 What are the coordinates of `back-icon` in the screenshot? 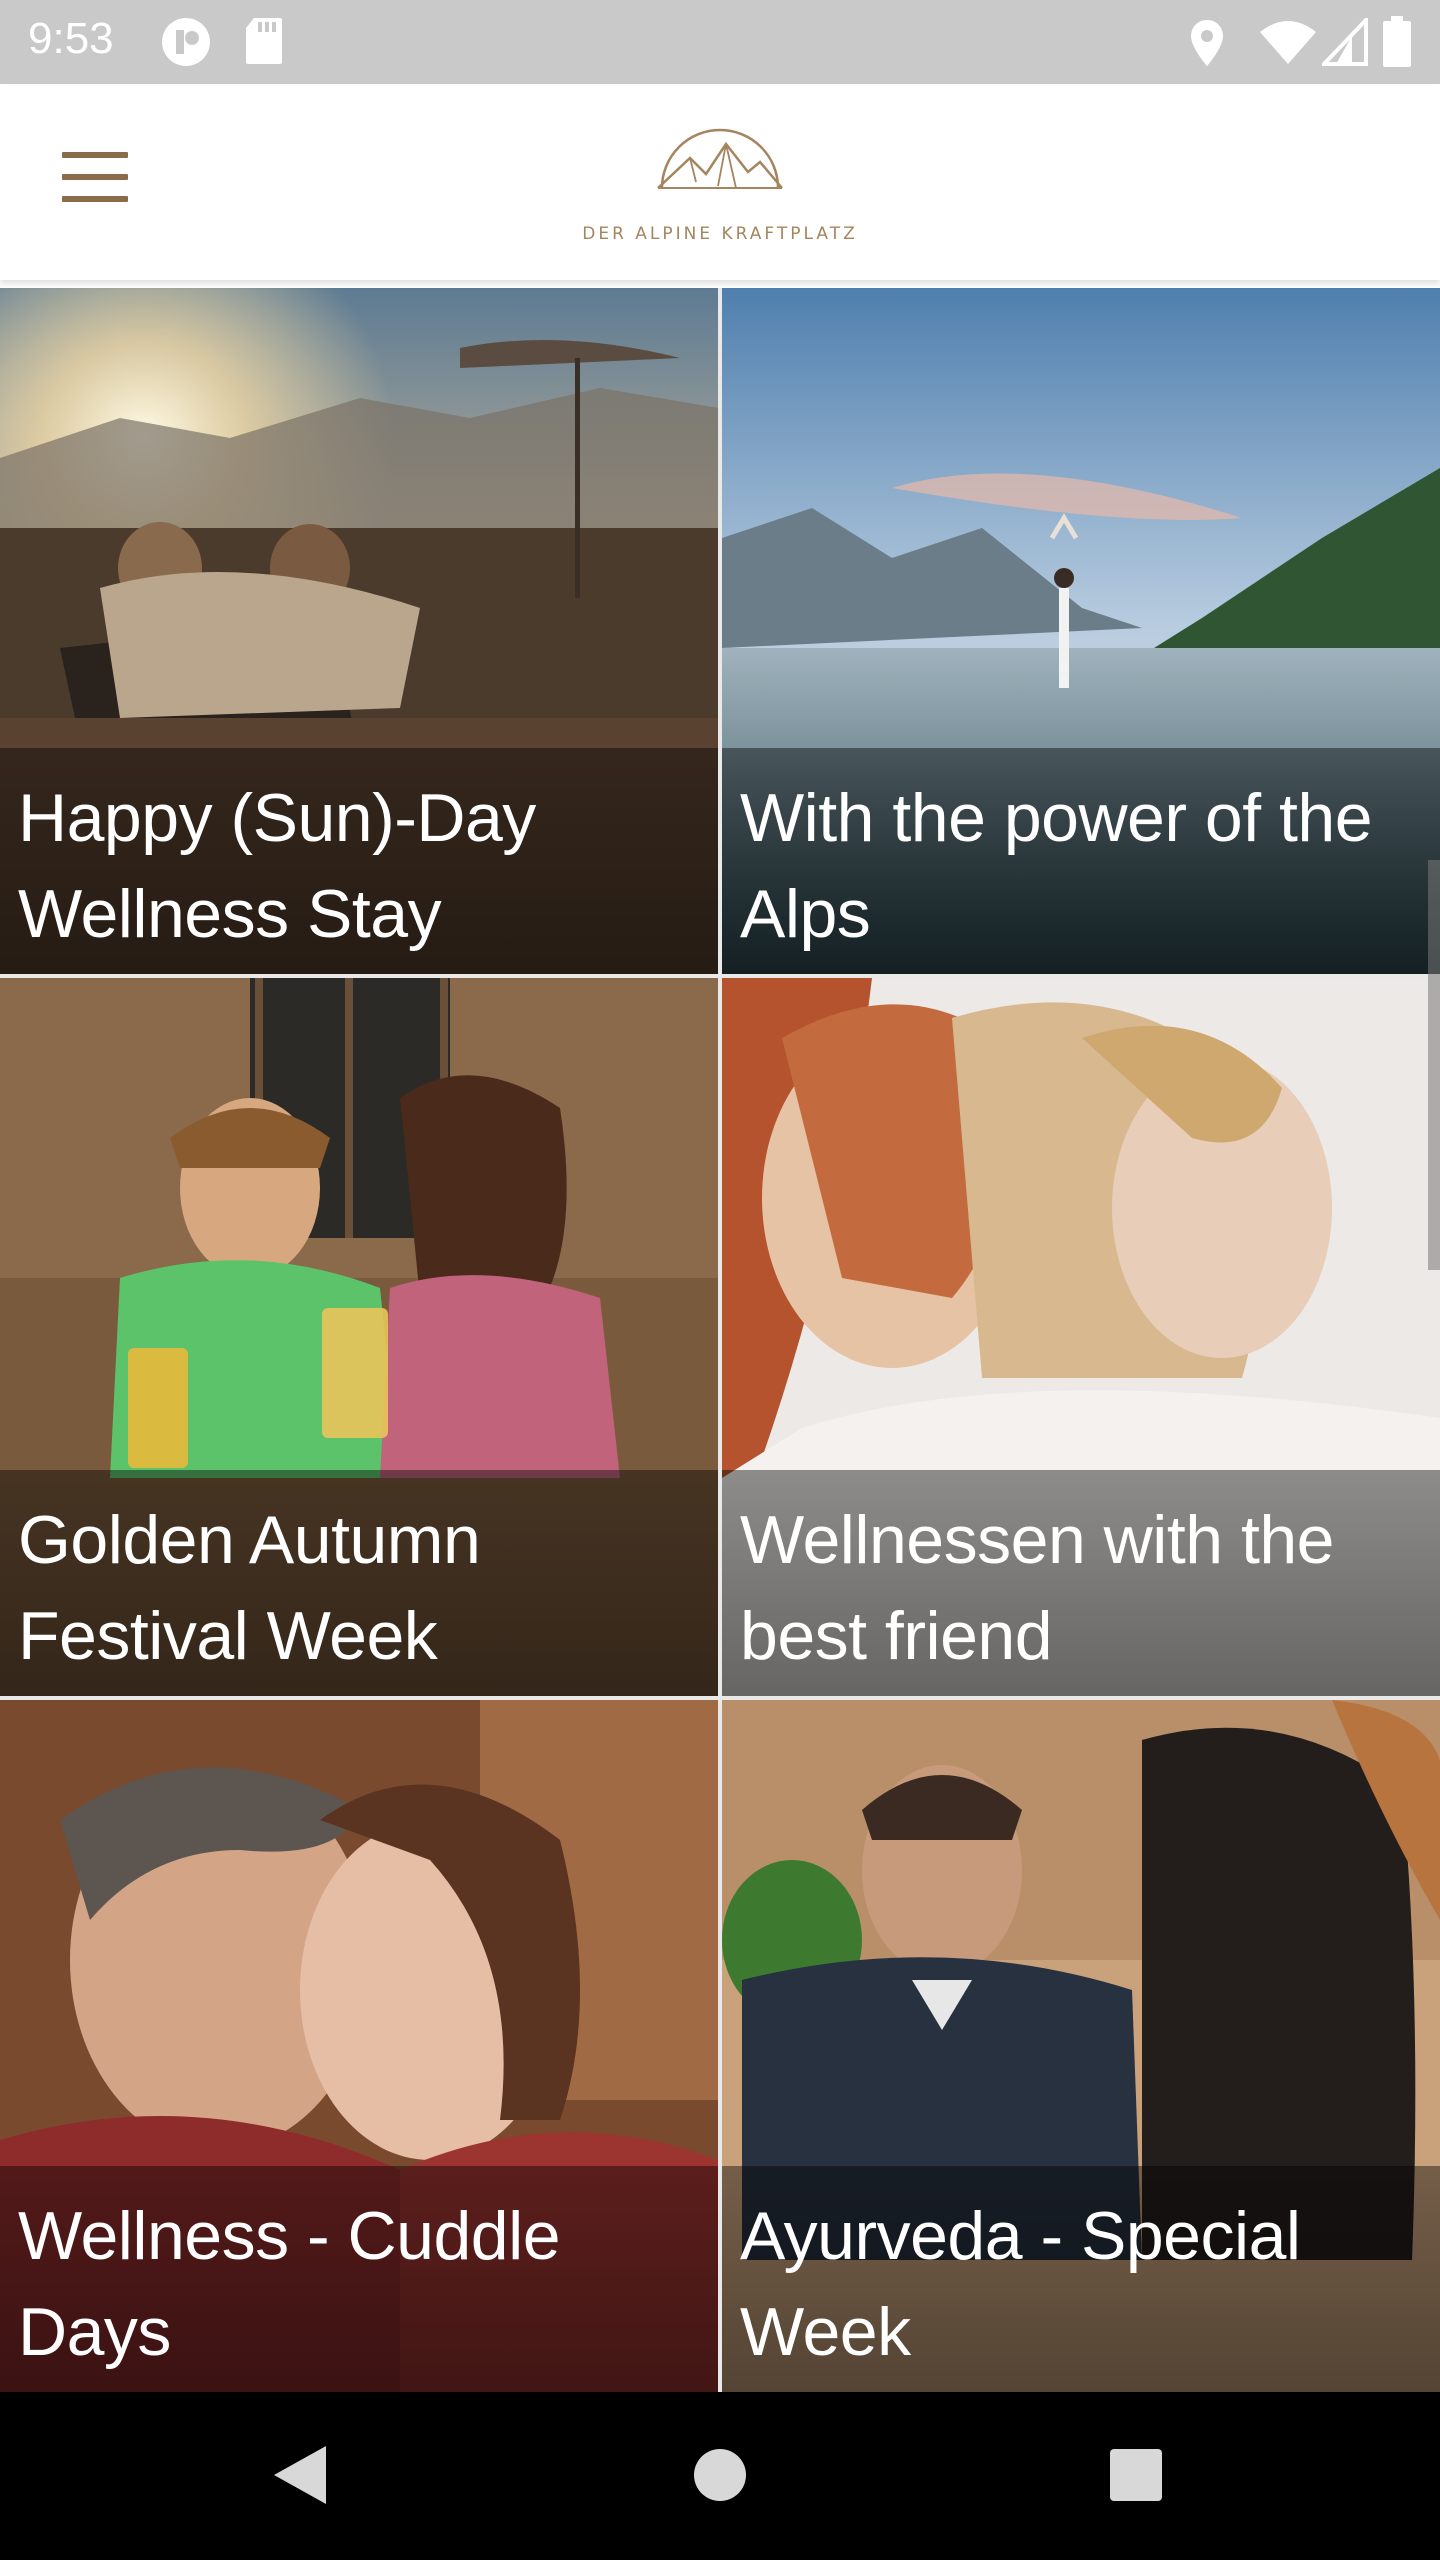 It's located at (300, 2475).